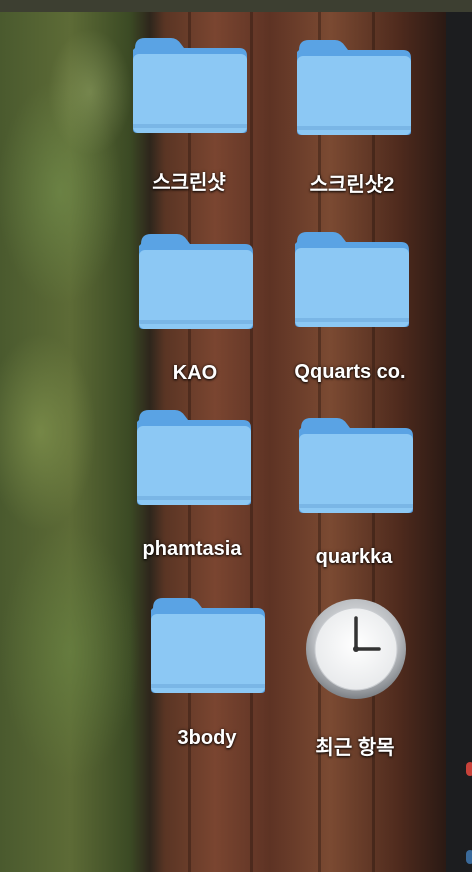 The width and height of the screenshot is (472, 872). Describe the element at coordinates (195, 373) in the screenshot. I see `desktop-item-label: KAO` at that location.